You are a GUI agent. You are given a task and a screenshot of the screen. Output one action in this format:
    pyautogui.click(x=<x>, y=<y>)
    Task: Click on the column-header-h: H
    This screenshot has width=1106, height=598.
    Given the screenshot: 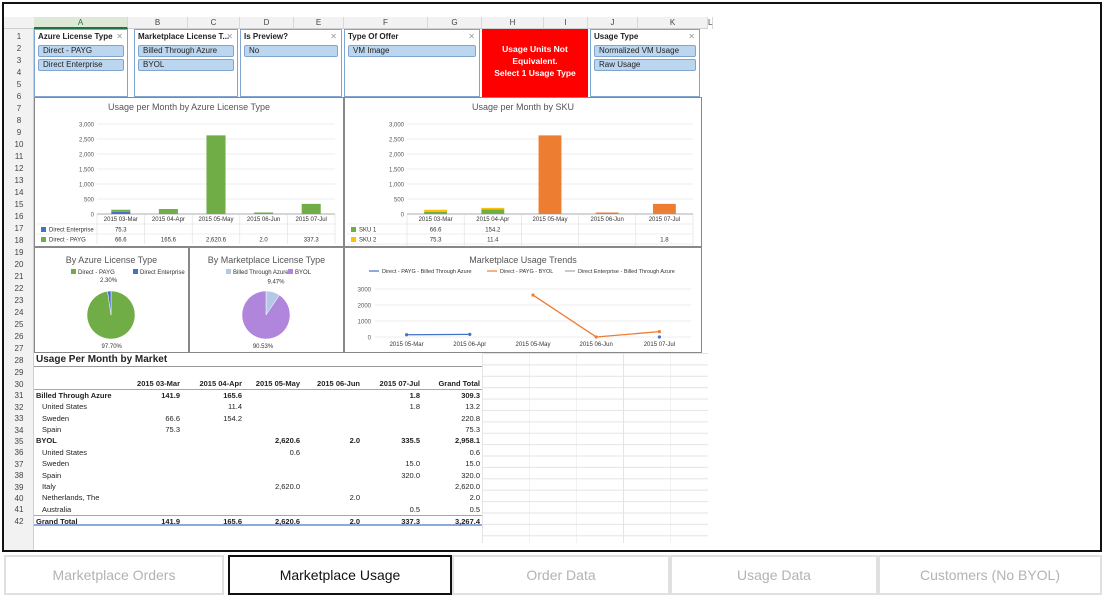 What is the action you would take?
    pyautogui.click(x=513, y=23)
    